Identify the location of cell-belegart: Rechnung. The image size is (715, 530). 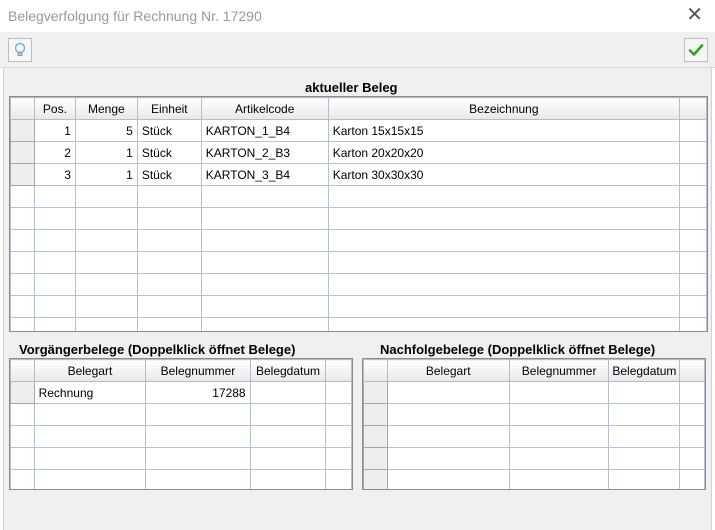
(90, 392).